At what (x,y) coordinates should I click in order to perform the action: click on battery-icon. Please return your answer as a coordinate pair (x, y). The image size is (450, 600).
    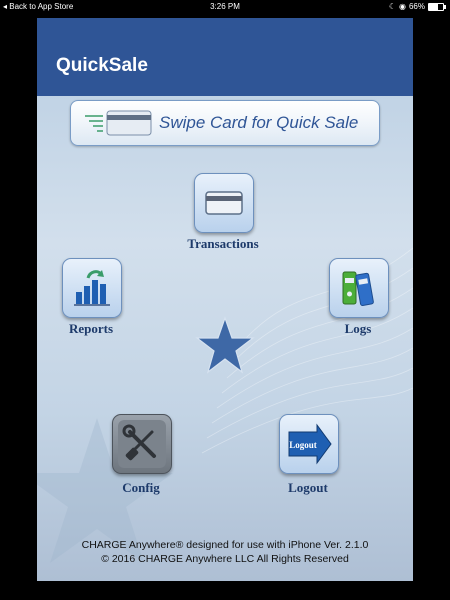
    Looking at the image, I should click on (437, 6).